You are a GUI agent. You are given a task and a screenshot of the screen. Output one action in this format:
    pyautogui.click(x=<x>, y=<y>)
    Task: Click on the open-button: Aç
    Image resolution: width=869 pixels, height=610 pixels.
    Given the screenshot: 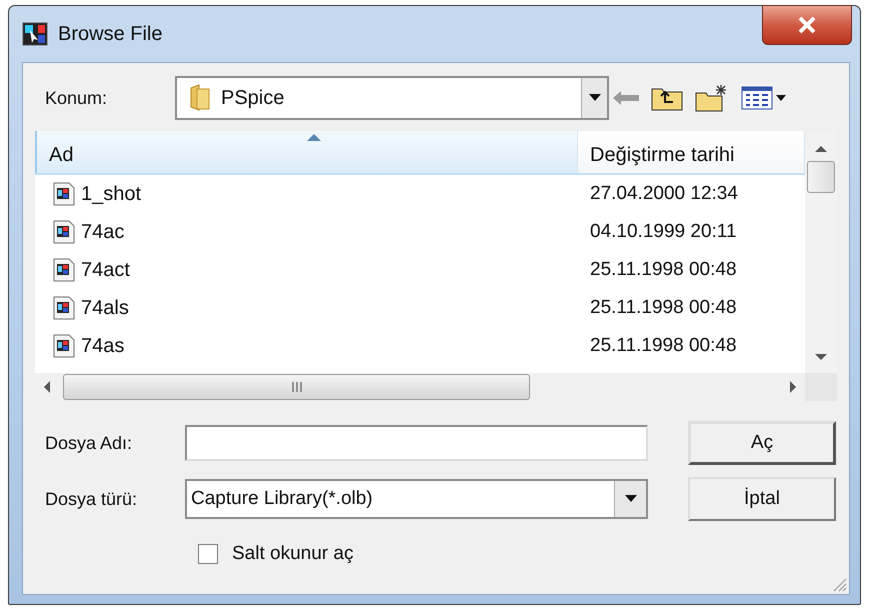 What is the action you would take?
    pyautogui.click(x=762, y=443)
    